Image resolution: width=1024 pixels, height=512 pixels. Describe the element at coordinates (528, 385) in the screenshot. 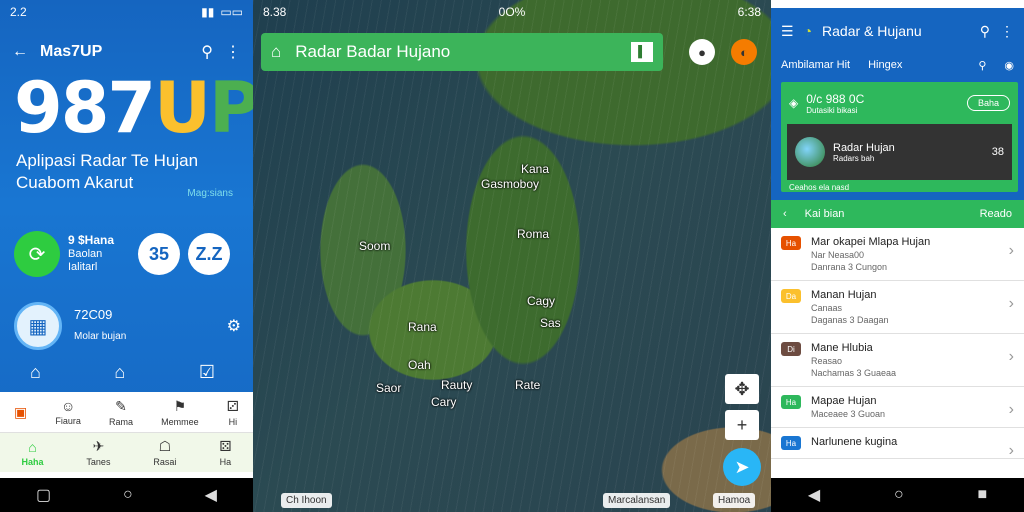

I see `place-label: Rate` at that location.